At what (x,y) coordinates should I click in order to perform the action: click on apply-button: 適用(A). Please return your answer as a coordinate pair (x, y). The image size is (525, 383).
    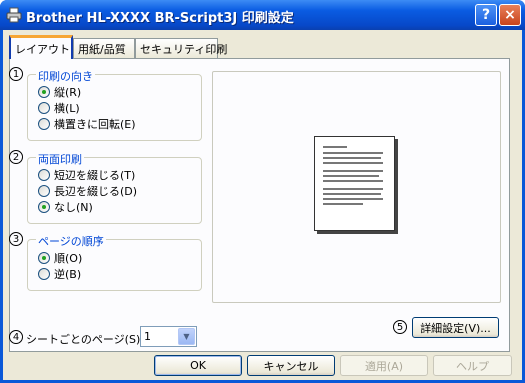
    Looking at the image, I should click on (384, 365).